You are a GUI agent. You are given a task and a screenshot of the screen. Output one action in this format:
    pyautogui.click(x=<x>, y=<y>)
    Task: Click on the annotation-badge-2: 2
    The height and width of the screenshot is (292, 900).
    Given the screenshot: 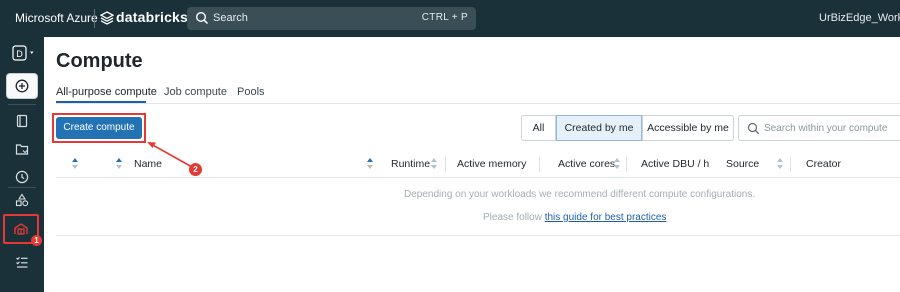 What is the action you would take?
    pyautogui.click(x=195, y=169)
    